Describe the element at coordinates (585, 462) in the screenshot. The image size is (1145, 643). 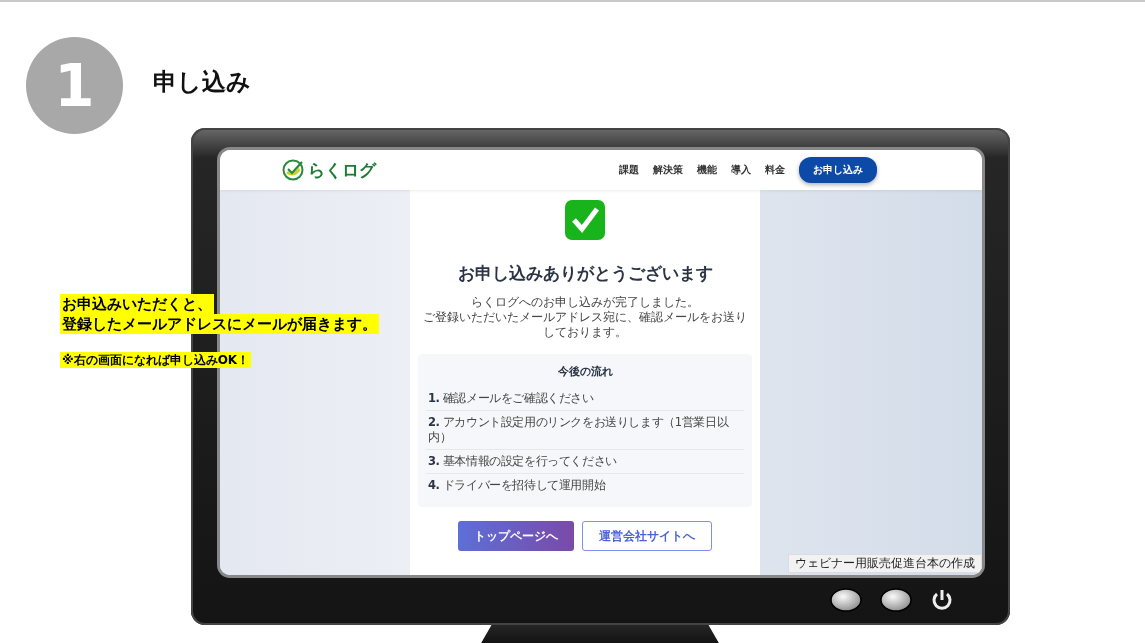
I see `step-item: 3. 基本情報の設定を行ってください` at that location.